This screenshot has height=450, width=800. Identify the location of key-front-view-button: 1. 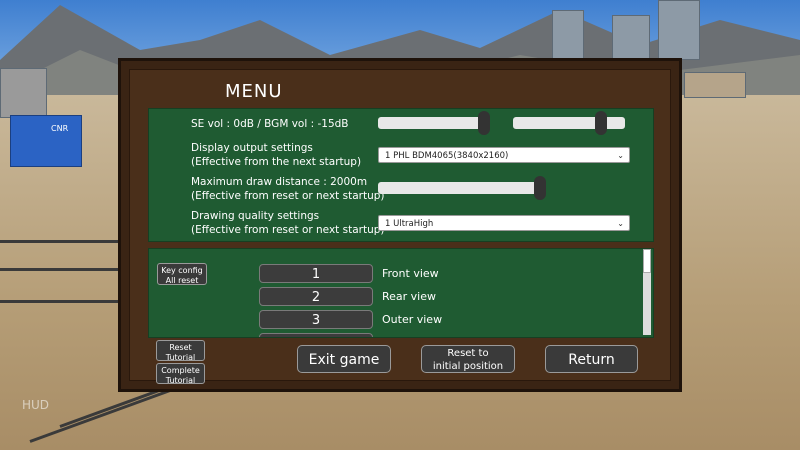
(316, 273).